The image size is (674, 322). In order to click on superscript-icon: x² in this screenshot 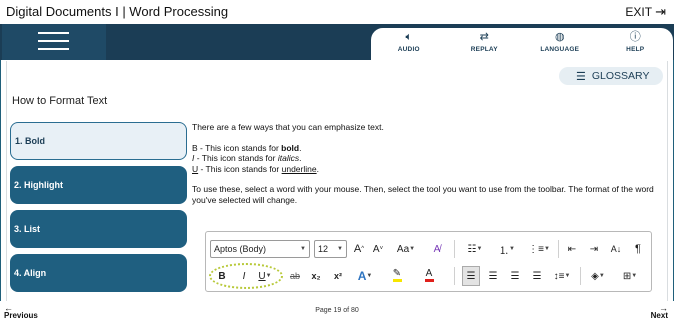, I will do `click(337, 276)`.